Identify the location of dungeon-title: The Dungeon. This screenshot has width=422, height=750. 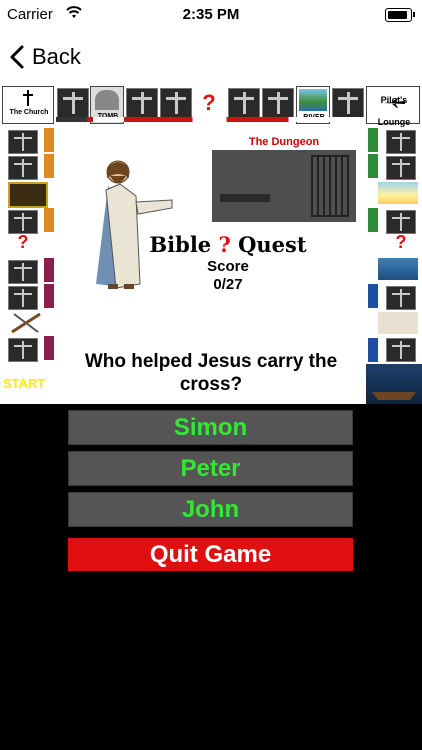
(284, 142).